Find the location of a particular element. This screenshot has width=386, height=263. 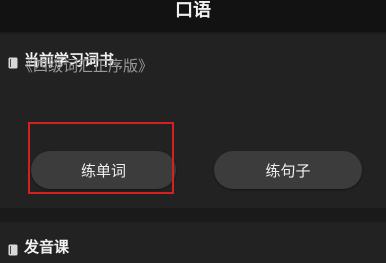

current-book-name: 《四级词汇正序版》 is located at coordinates (85, 66).